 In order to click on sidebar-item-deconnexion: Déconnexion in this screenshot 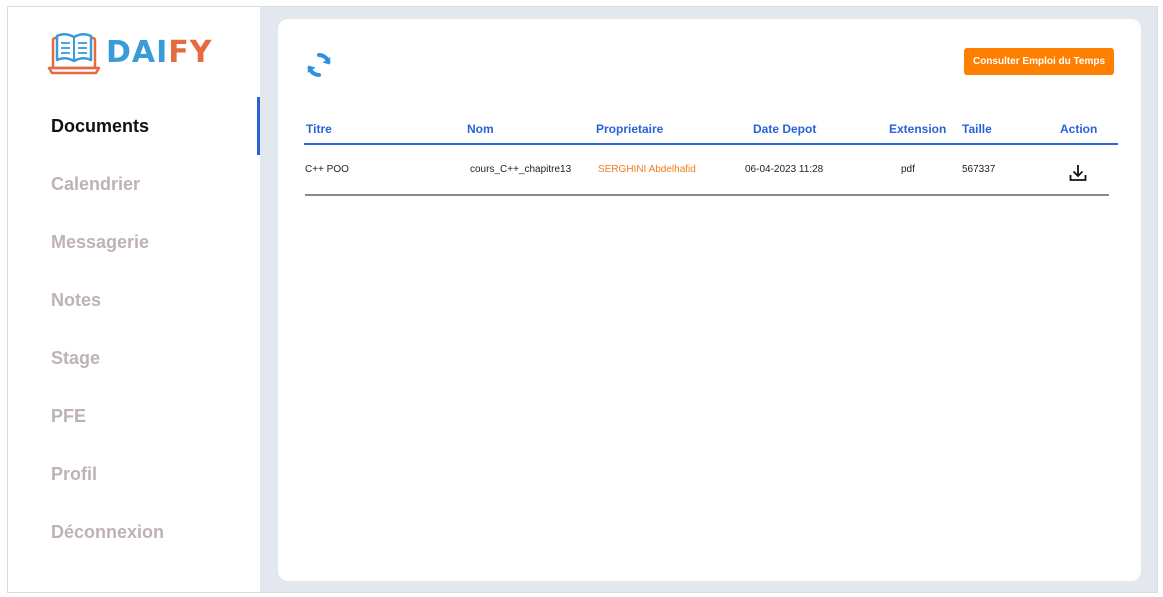, I will do `click(134, 532)`.